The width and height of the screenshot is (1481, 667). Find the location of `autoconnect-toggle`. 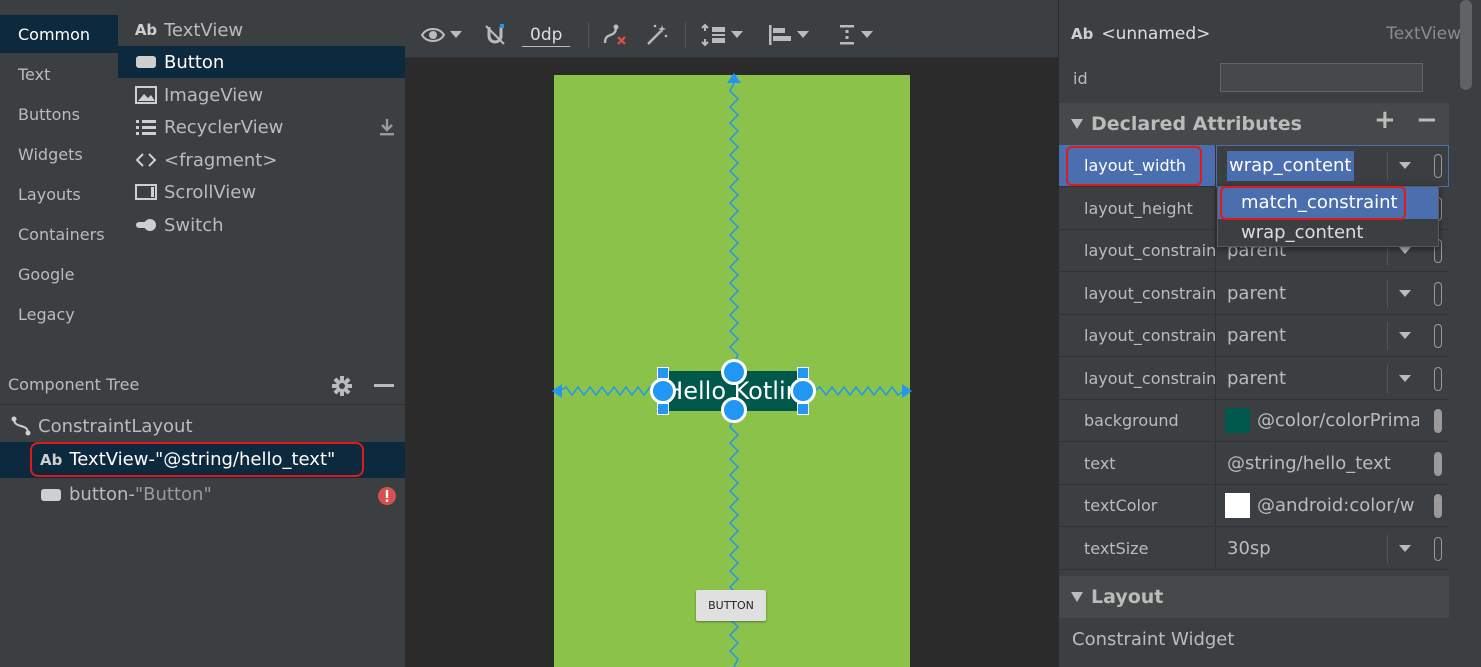

autoconnect-toggle is located at coordinates (495, 35).